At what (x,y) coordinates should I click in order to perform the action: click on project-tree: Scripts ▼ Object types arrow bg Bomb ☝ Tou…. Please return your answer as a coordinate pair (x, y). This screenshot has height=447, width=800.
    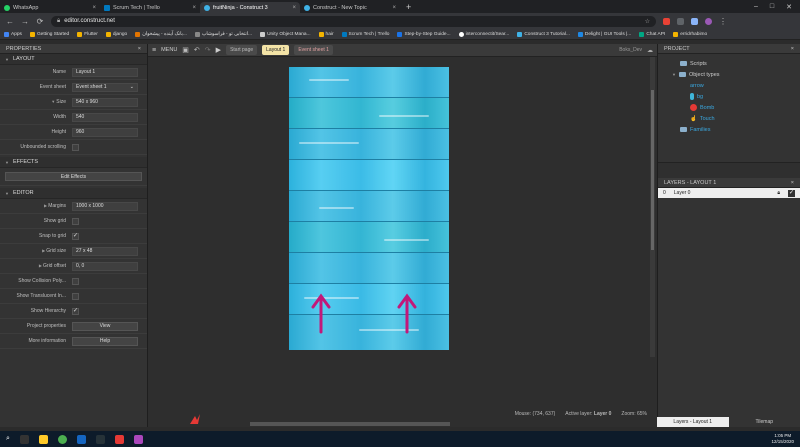
    Looking at the image, I should click on (729, 108).